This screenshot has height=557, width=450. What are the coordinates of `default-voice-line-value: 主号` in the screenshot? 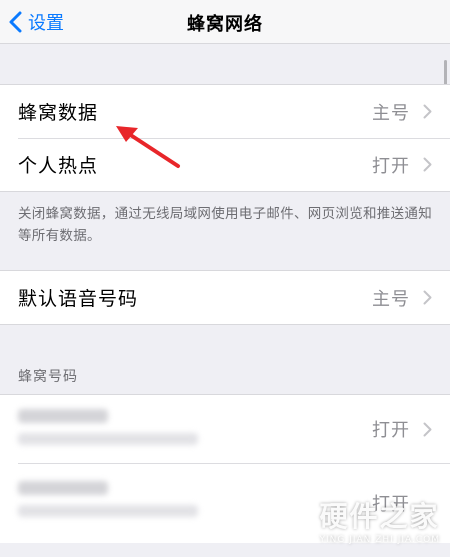 It's located at (391, 299).